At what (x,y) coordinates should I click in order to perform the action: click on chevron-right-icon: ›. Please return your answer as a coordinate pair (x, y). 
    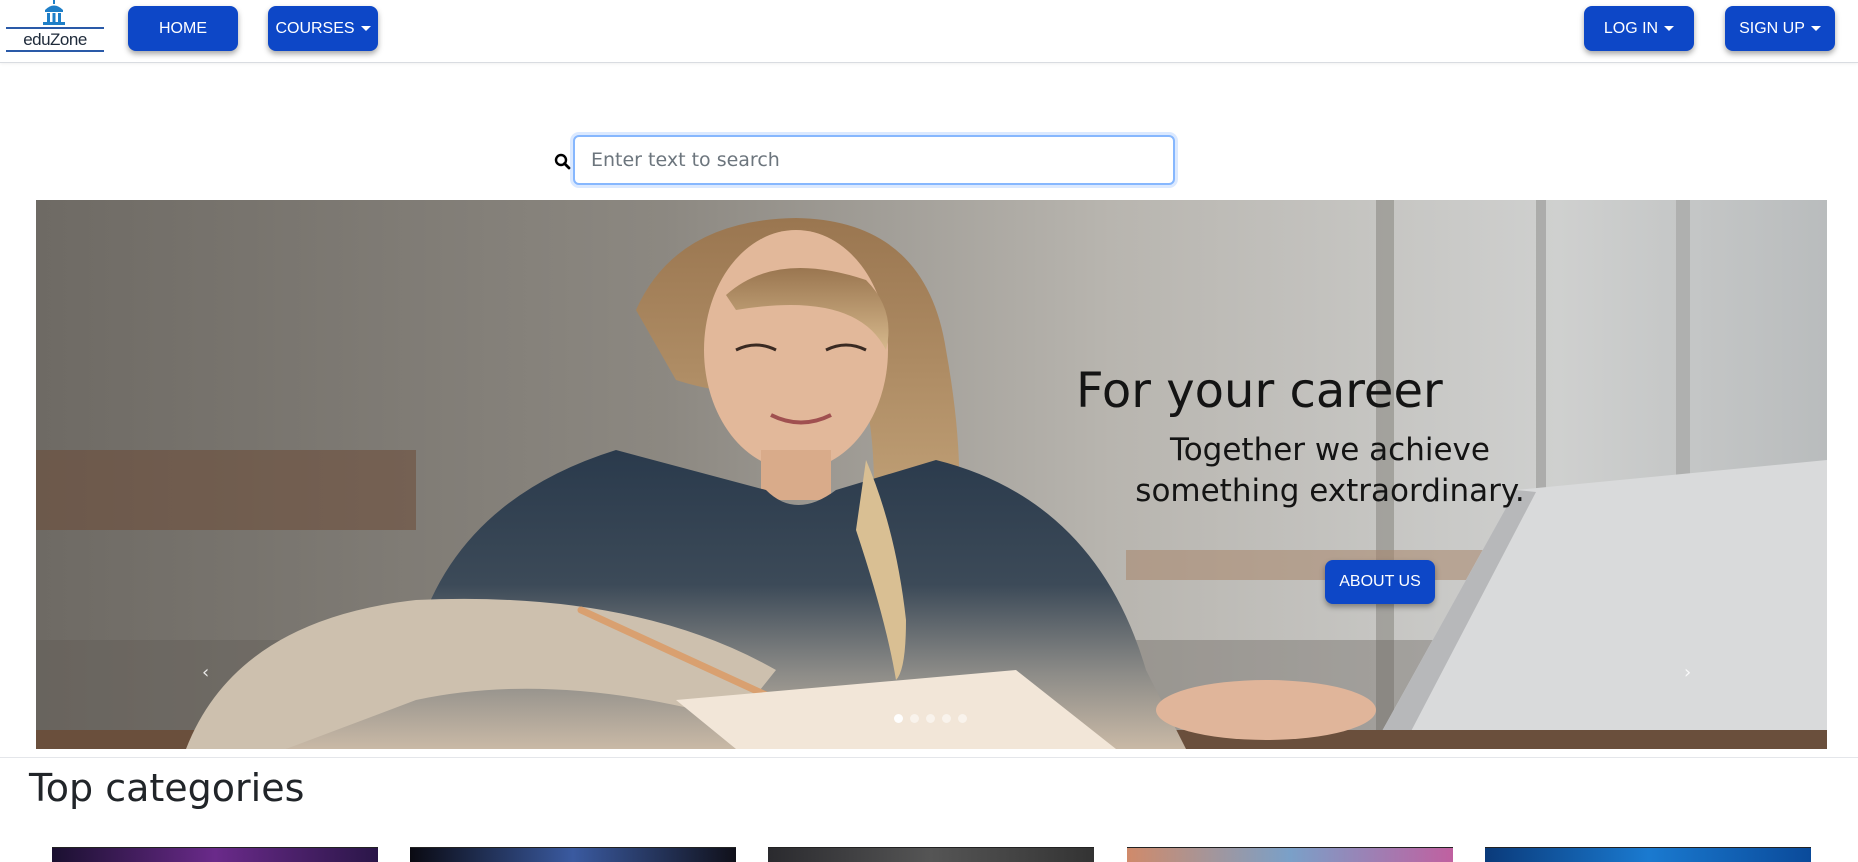
    Looking at the image, I should click on (1688, 672).